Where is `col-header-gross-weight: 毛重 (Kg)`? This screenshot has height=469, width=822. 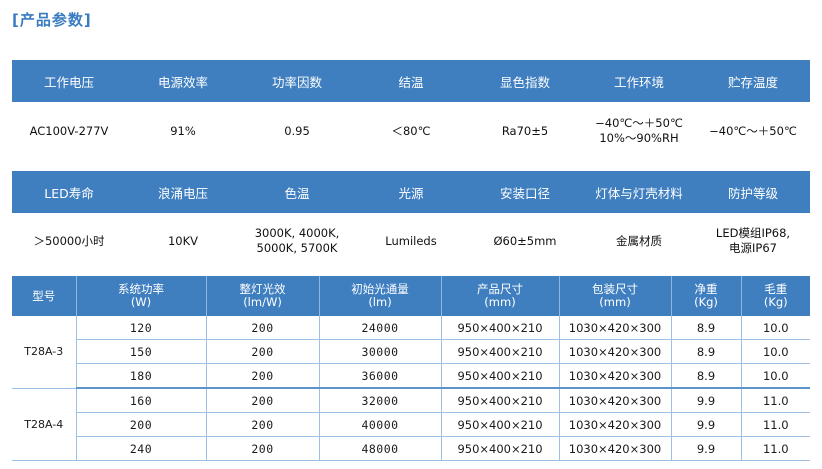 col-header-gross-weight: 毛重 (Kg) is located at coordinates (775, 296).